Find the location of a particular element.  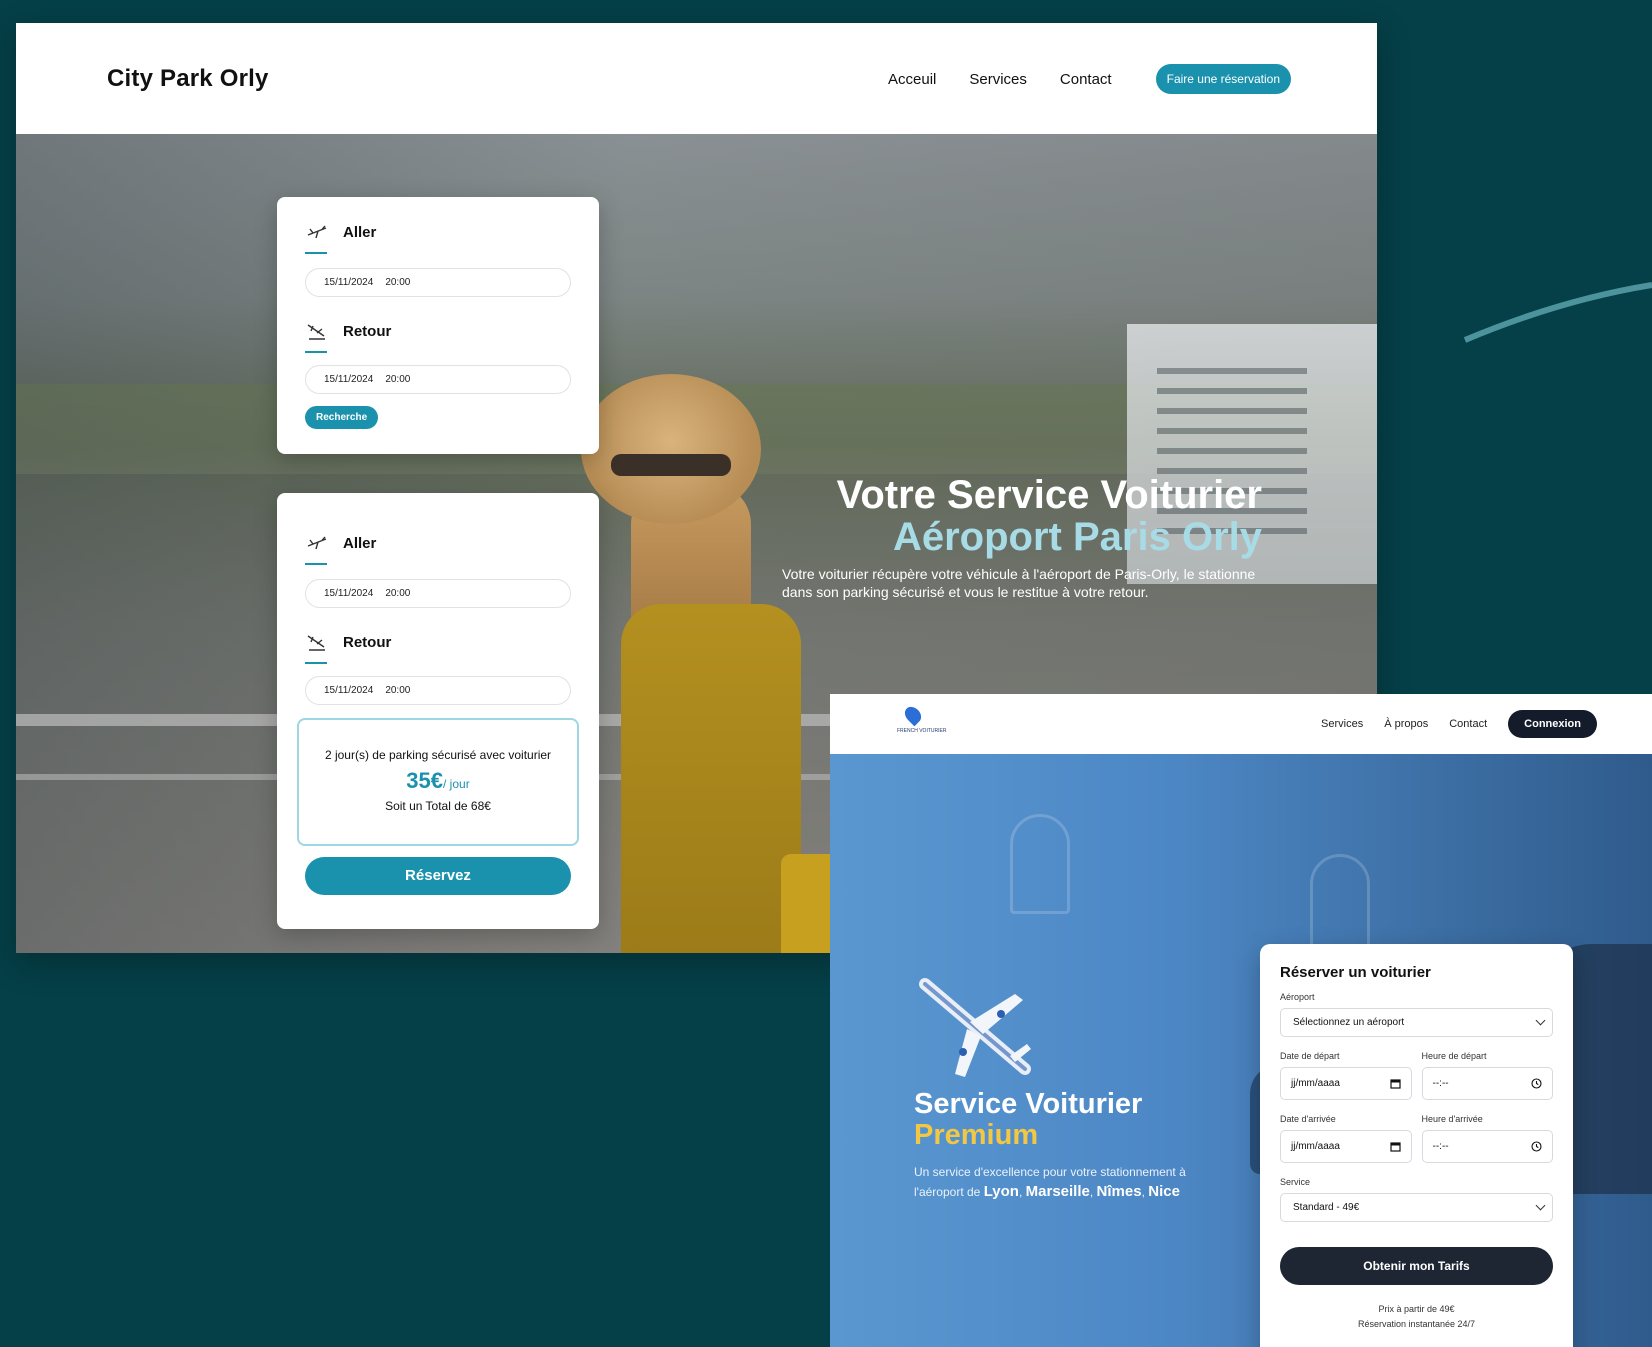

daily-price: 35€/ jour is located at coordinates (438, 780).